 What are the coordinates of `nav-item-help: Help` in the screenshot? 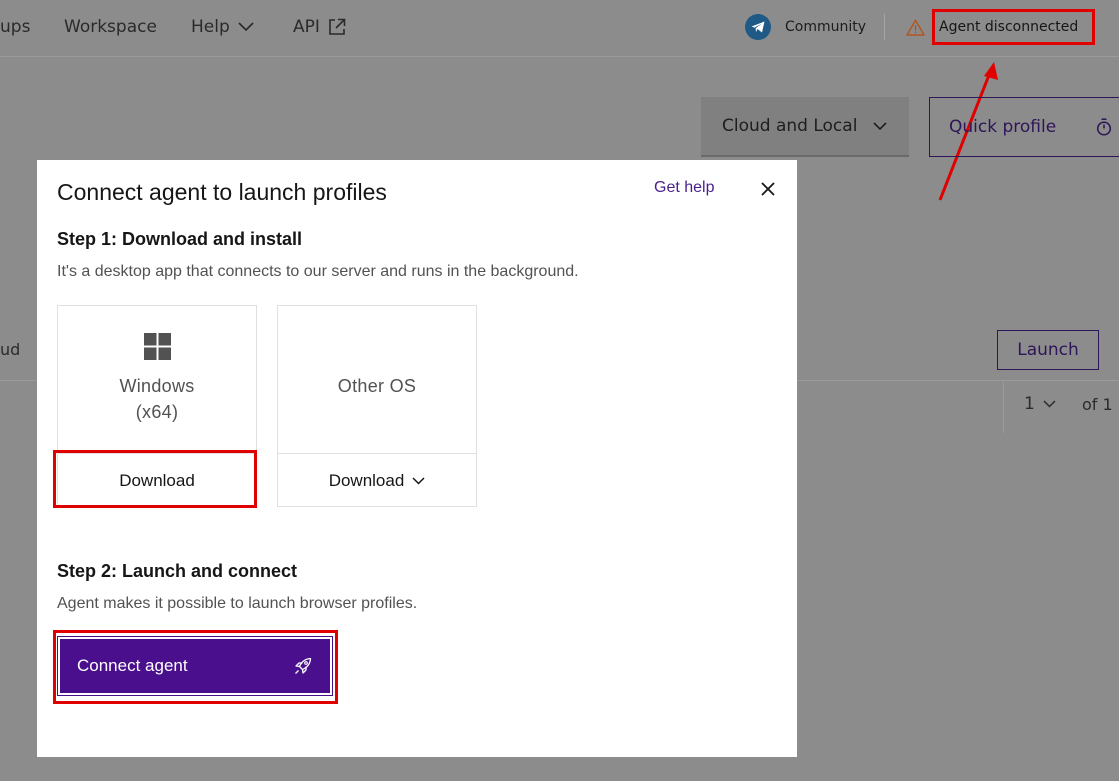 It's located at (222, 27).